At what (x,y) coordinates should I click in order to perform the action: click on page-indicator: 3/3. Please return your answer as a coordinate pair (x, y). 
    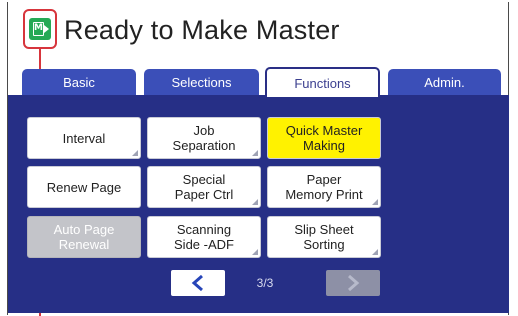
    Looking at the image, I should click on (265, 283).